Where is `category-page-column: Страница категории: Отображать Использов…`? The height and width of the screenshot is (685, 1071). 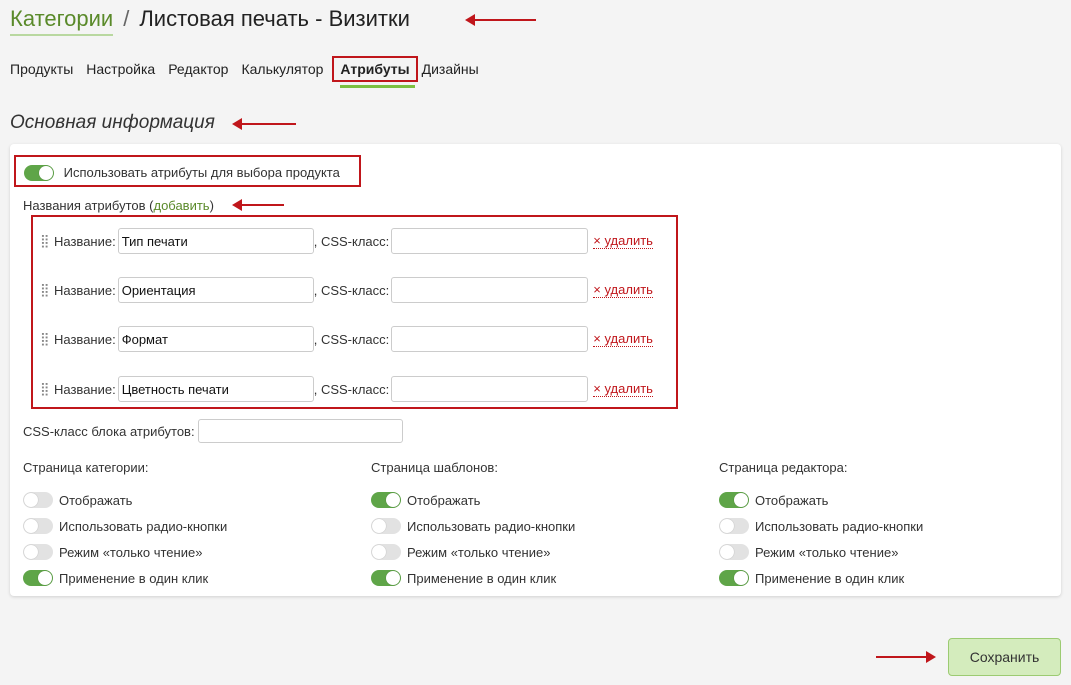
category-page-column: Страница категории: Отображать Использов… is located at coordinates (125, 525).